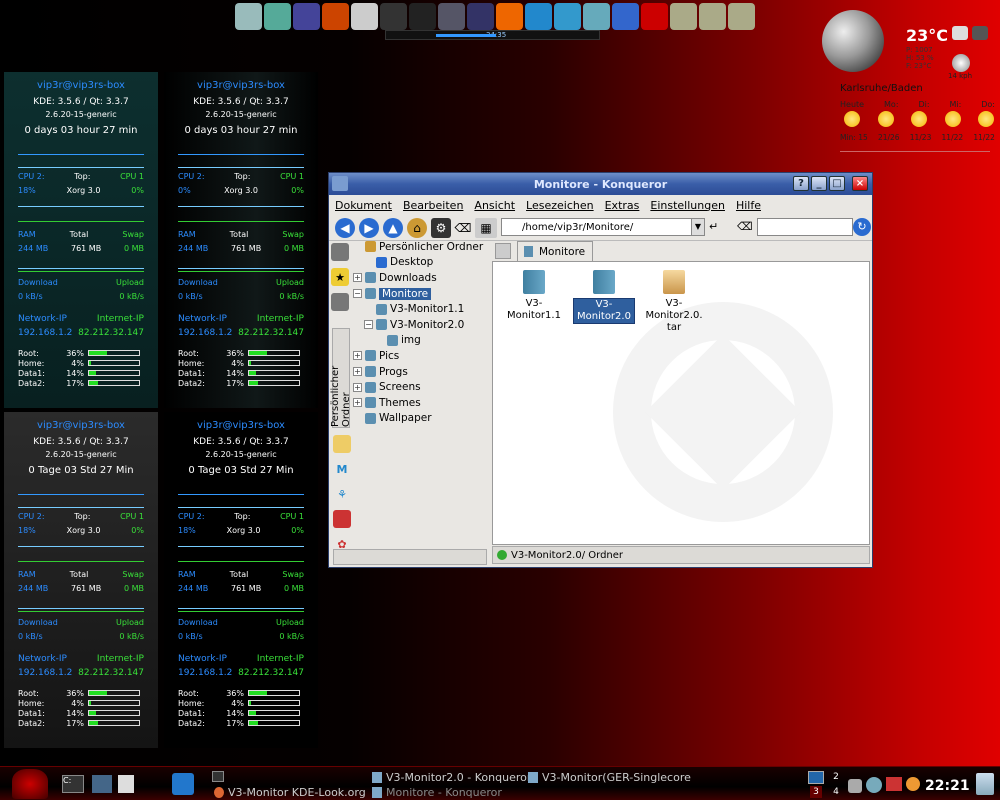 The image size is (1000, 800). What do you see at coordinates (364, 16) in the screenshot?
I see `magnifier-icon` at bounding box center [364, 16].